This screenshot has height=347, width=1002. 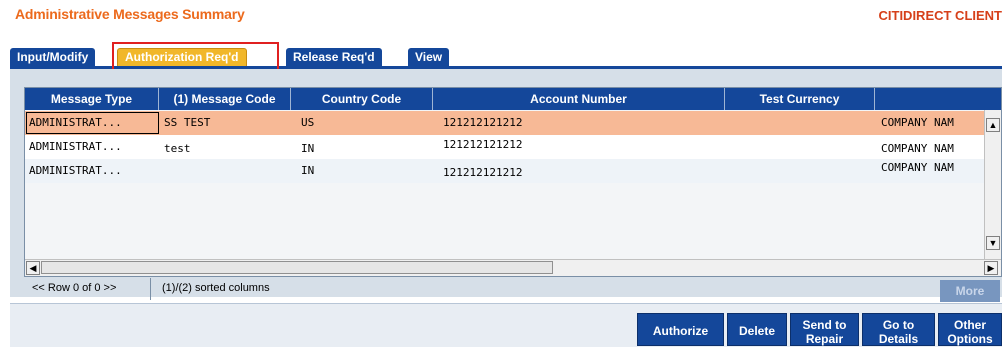 I want to click on other-options-button: Other Options, so click(x=970, y=329).